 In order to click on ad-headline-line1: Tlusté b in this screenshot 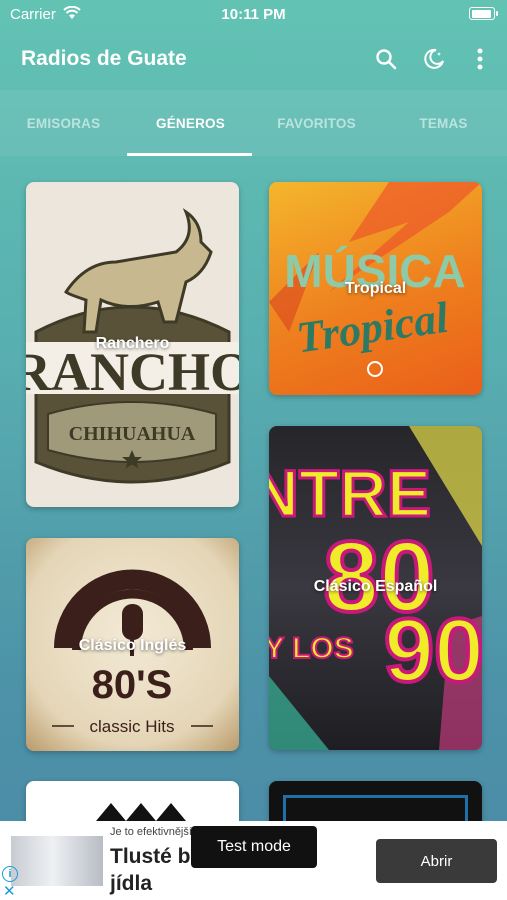, I will do `click(150, 856)`.